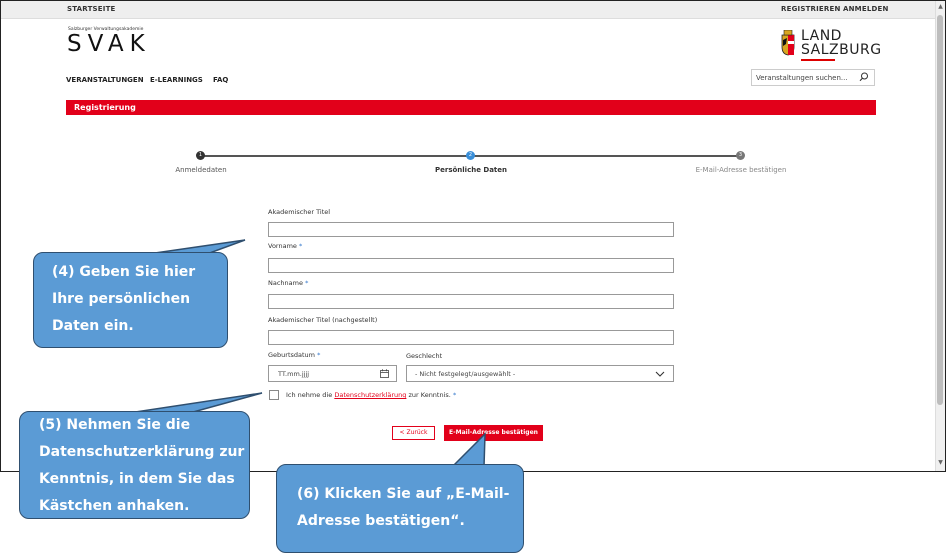 The image size is (948, 554). What do you see at coordinates (864, 77) in the screenshot?
I see `search-icon` at bounding box center [864, 77].